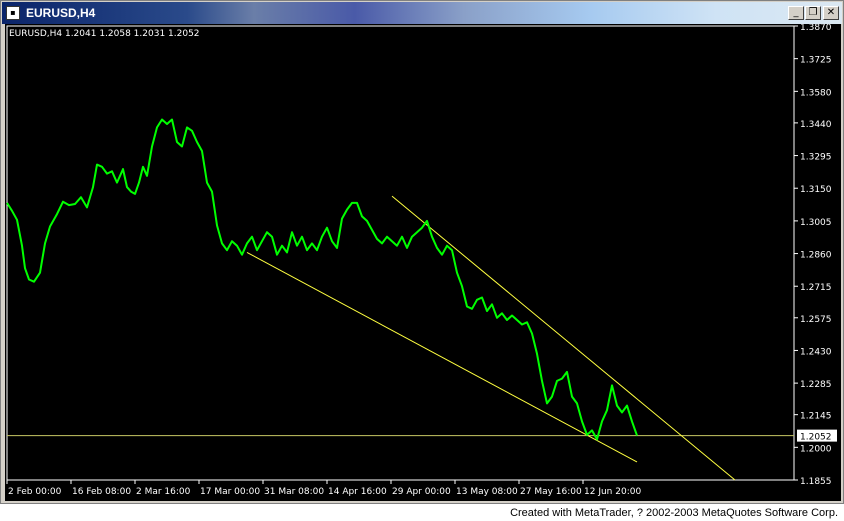 Image resolution: width=844 pixels, height=521 pixels. Describe the element at coordinates (816, 417) in the screenshot. I see `y-tick-label: 1.2145` at that location.